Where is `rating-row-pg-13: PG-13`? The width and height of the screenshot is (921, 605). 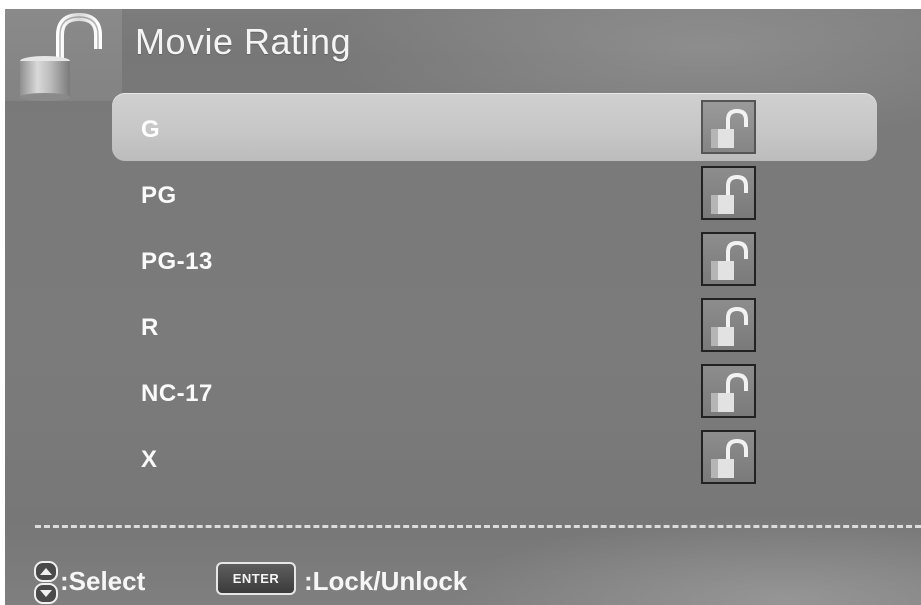 rating-row-pg-13: PG-13 is located at coordinates (494, 258).